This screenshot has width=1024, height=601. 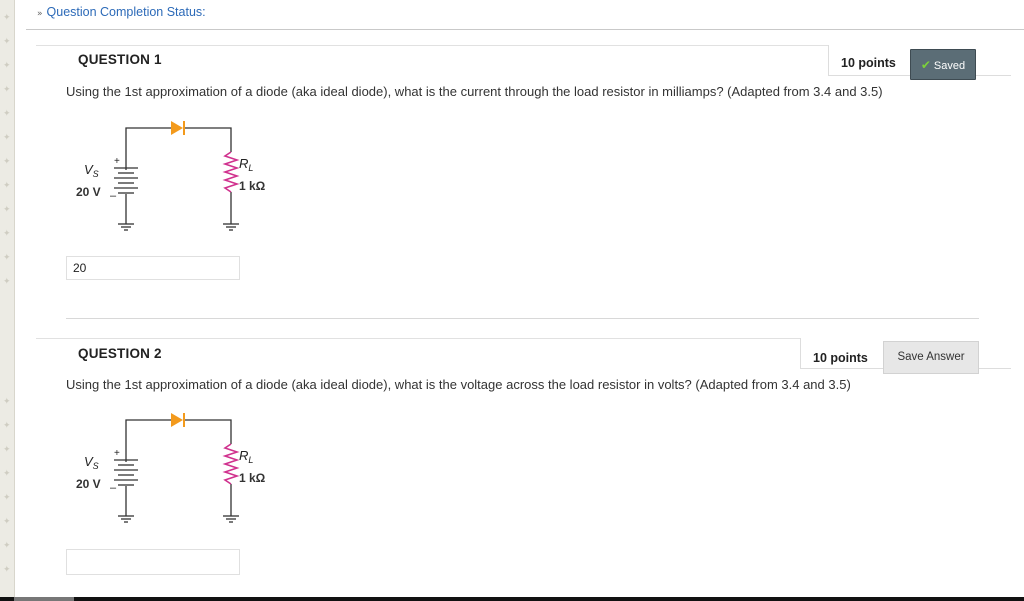 I want to click on status-toggle-label: Question Completion Status:, so click(x=126, y=12).